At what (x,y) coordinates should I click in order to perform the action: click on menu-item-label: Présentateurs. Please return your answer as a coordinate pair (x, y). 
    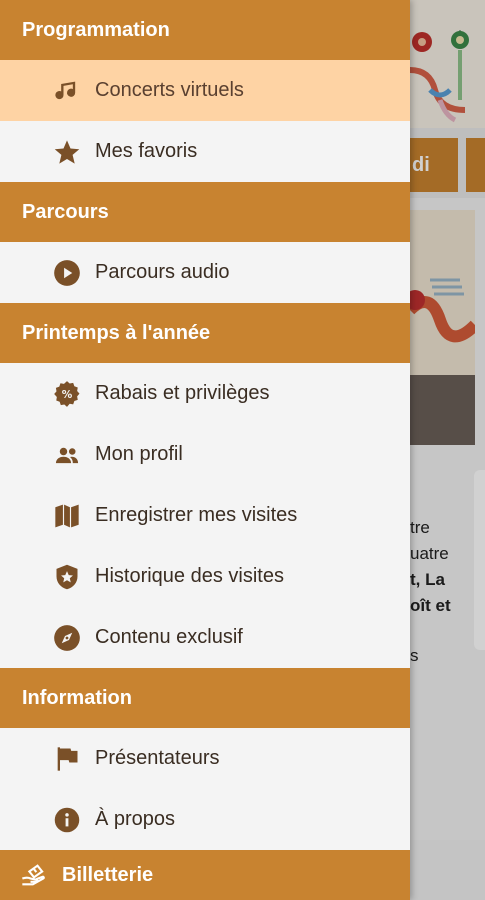
    Looking at the image, I should click on (157, 758).